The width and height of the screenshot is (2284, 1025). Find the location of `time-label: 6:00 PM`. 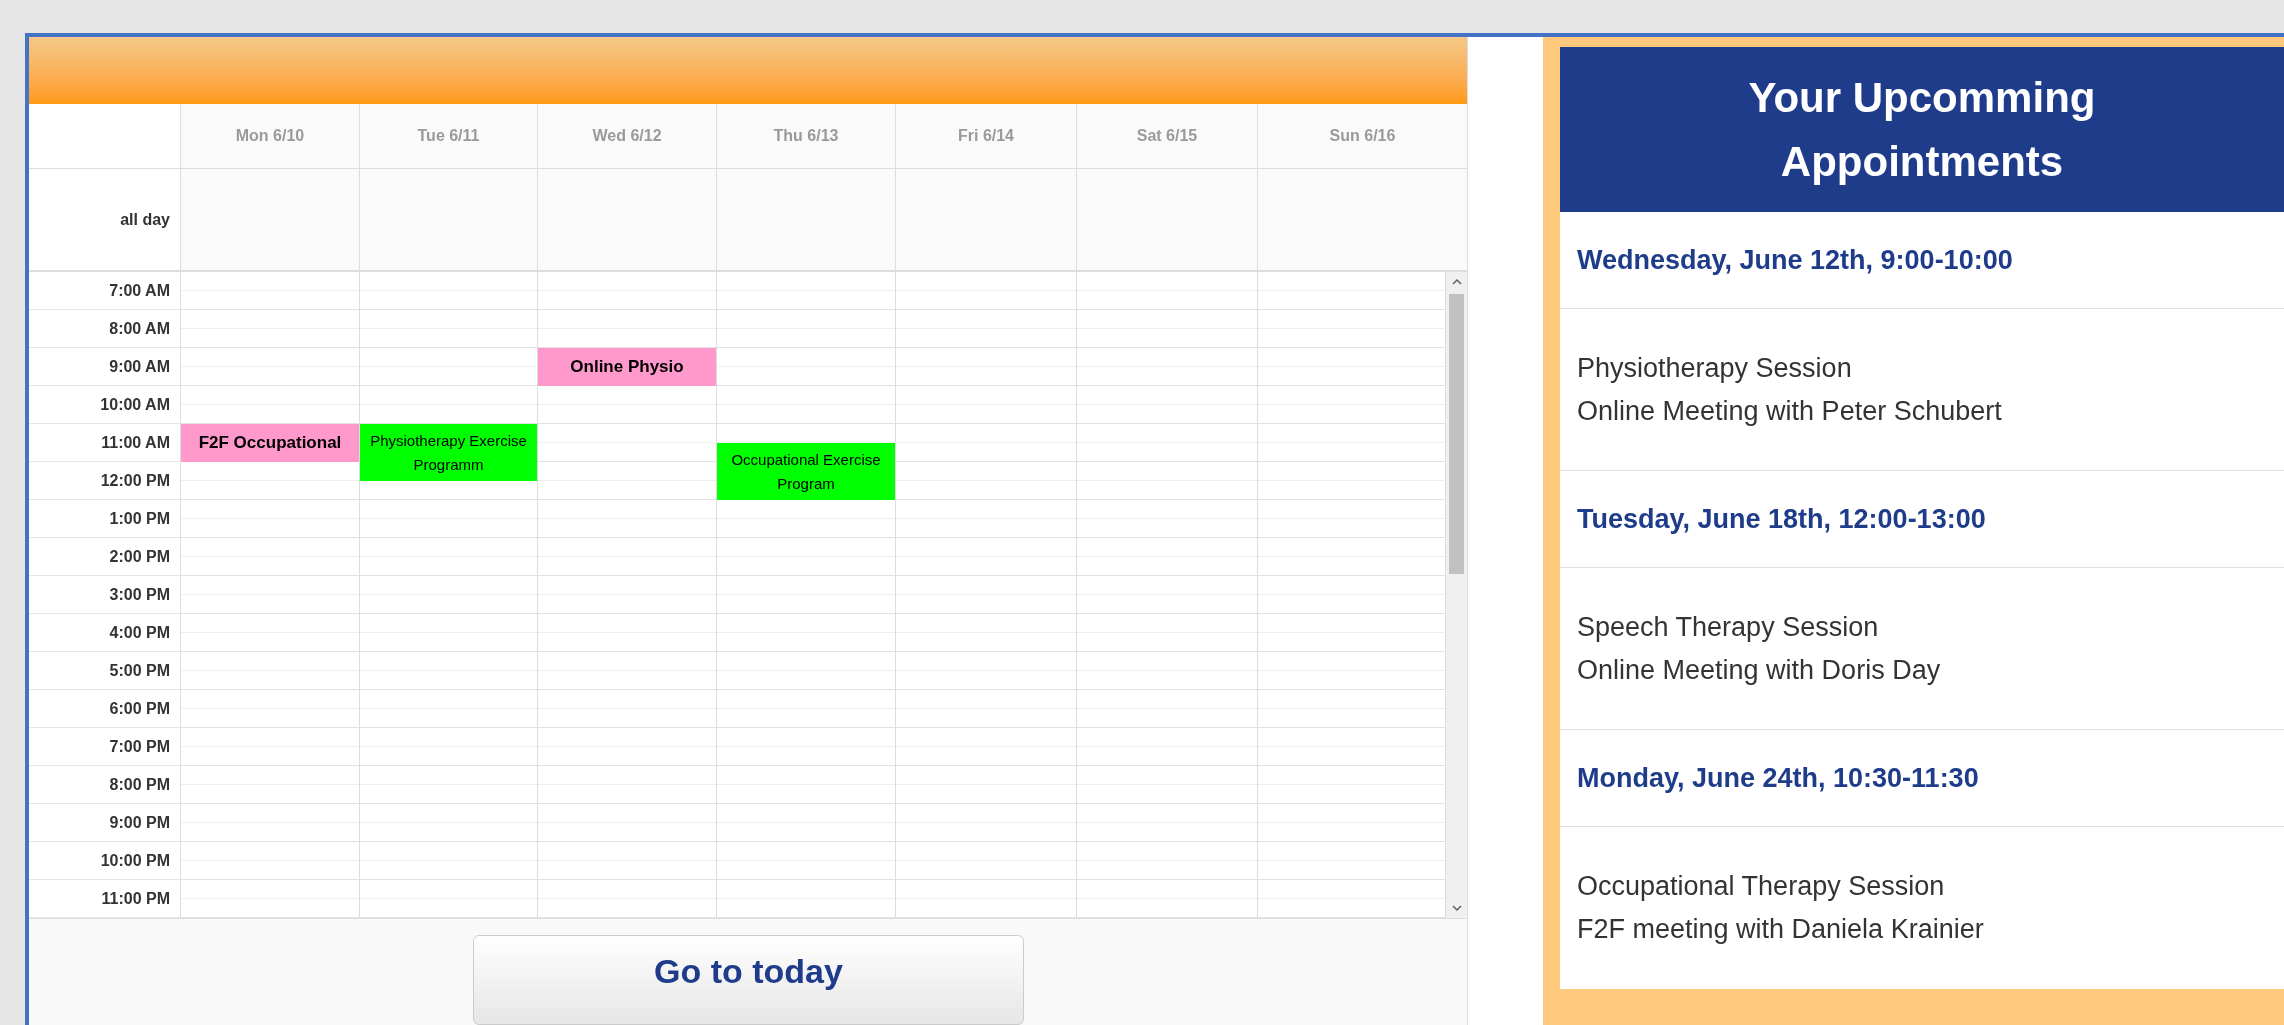

time-label: 6:00 PM is located at coordinates (139, 708).